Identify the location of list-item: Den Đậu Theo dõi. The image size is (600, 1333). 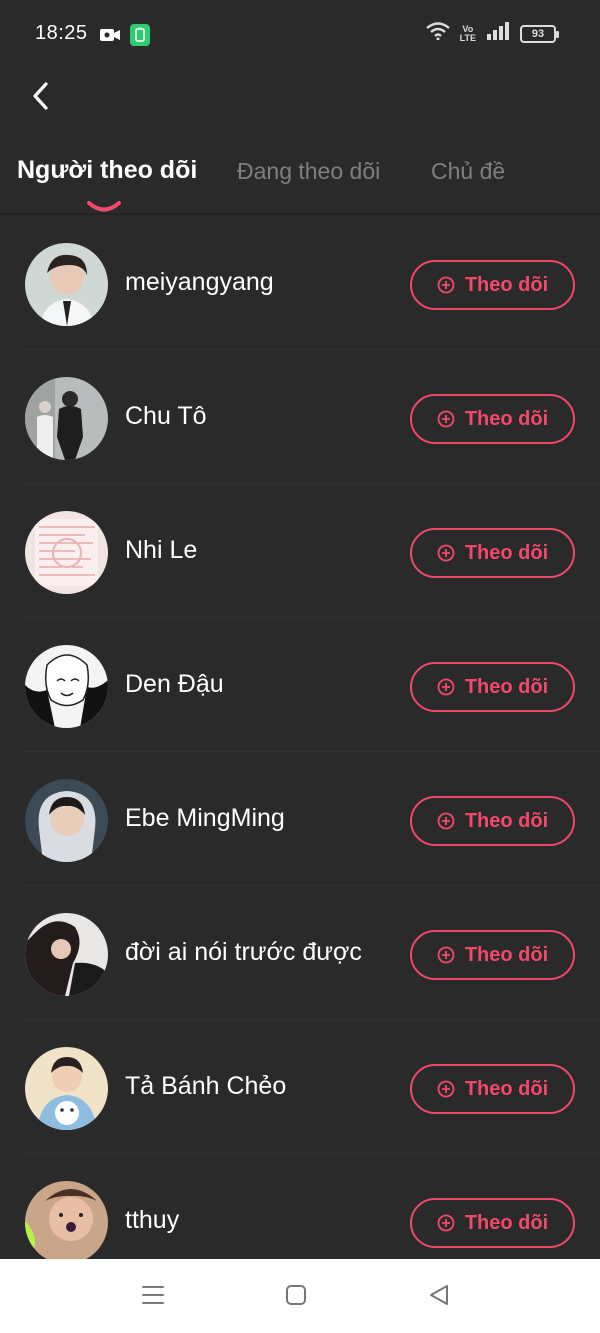
(300, 685).